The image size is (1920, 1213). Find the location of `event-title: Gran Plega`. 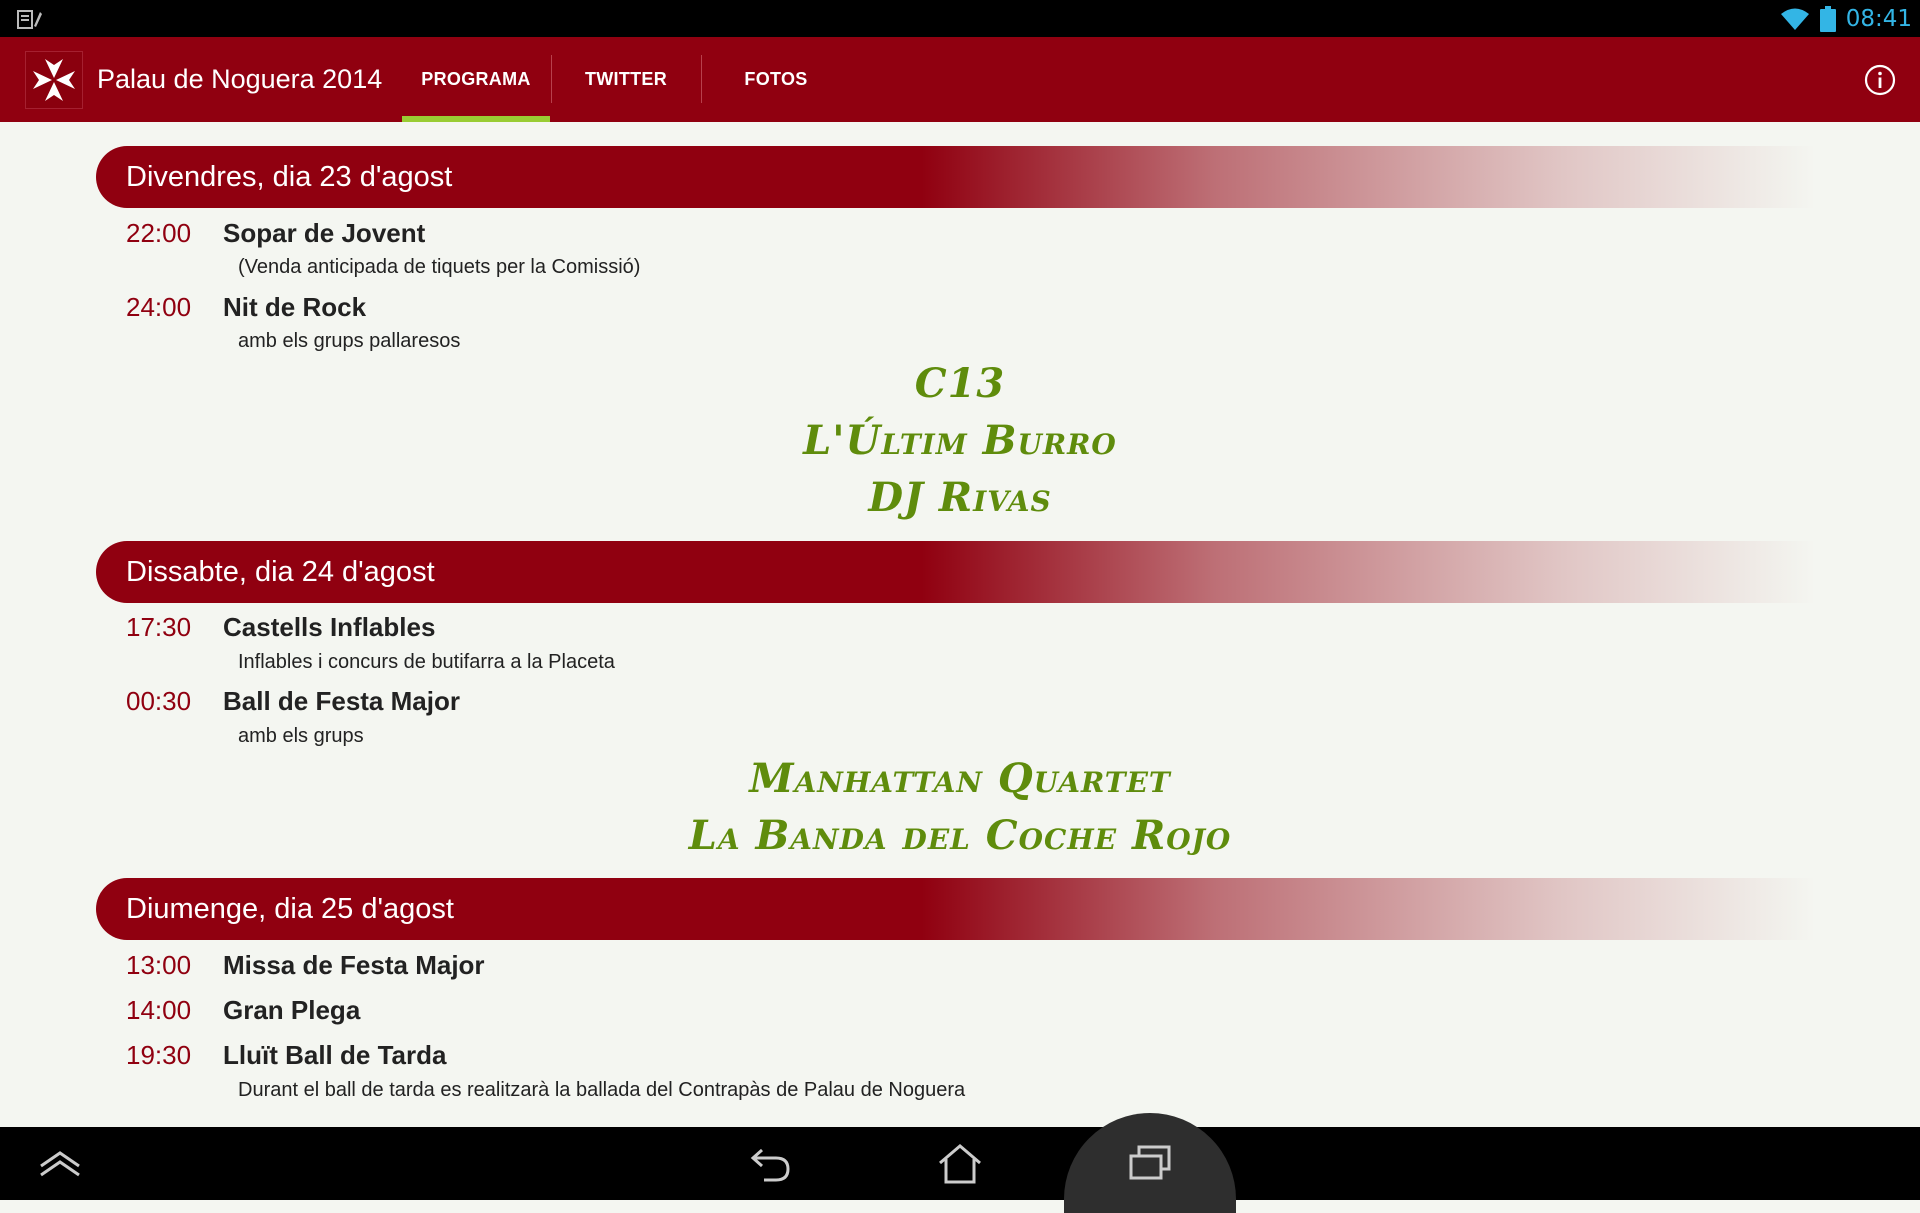

event-title: Gran Plega is located at coordinates (292, 1010).